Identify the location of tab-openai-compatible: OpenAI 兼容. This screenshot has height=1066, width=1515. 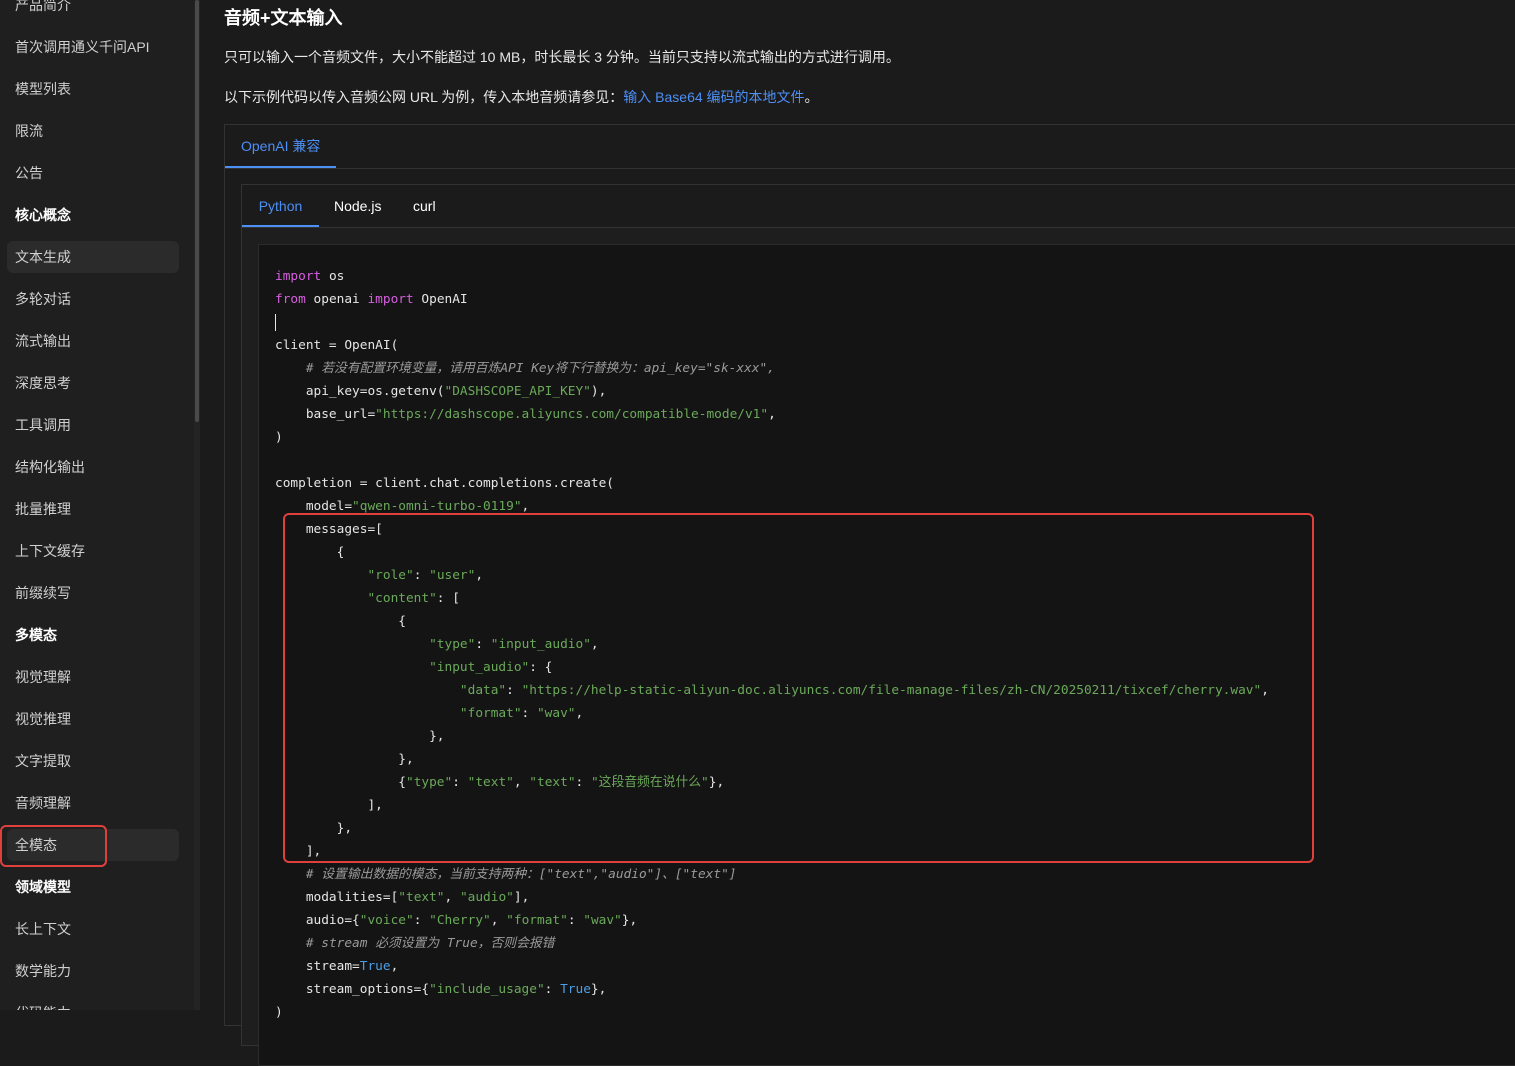
(281, 146).